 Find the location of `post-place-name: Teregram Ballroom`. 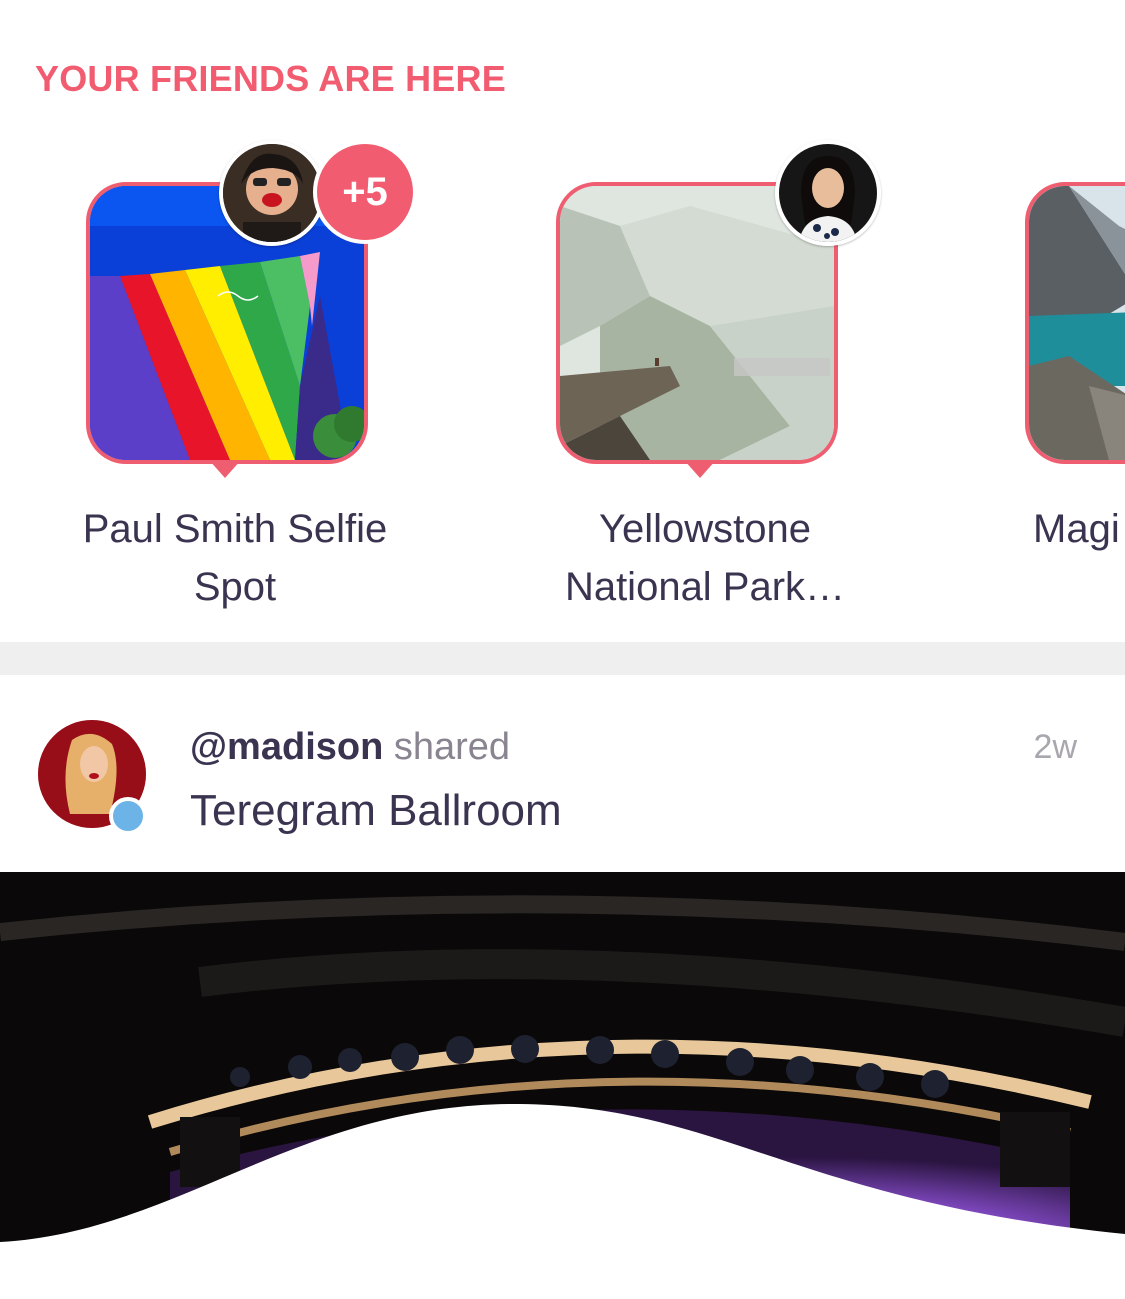

post-place-name: Teregram Ballroom is located at coordinates (376, 811).